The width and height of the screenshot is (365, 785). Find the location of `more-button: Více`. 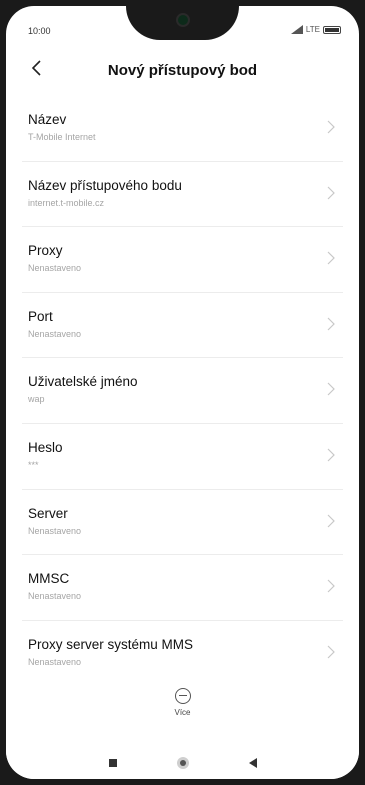

more-button: Více is located at coordinates (182, 702).